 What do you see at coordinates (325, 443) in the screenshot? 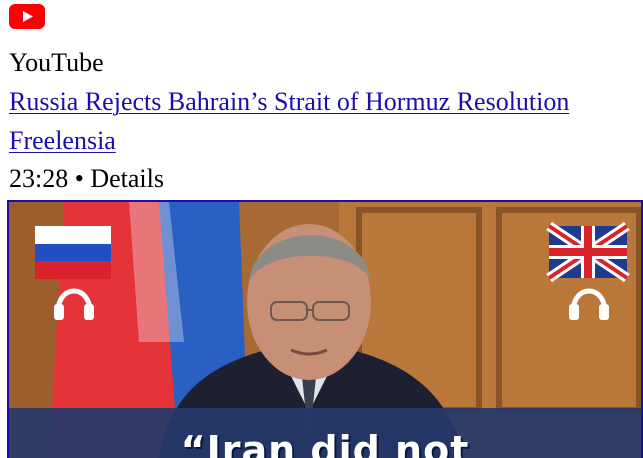
I see `thumbnail-caption: “Iran did not` at bounding box center [325, 443].